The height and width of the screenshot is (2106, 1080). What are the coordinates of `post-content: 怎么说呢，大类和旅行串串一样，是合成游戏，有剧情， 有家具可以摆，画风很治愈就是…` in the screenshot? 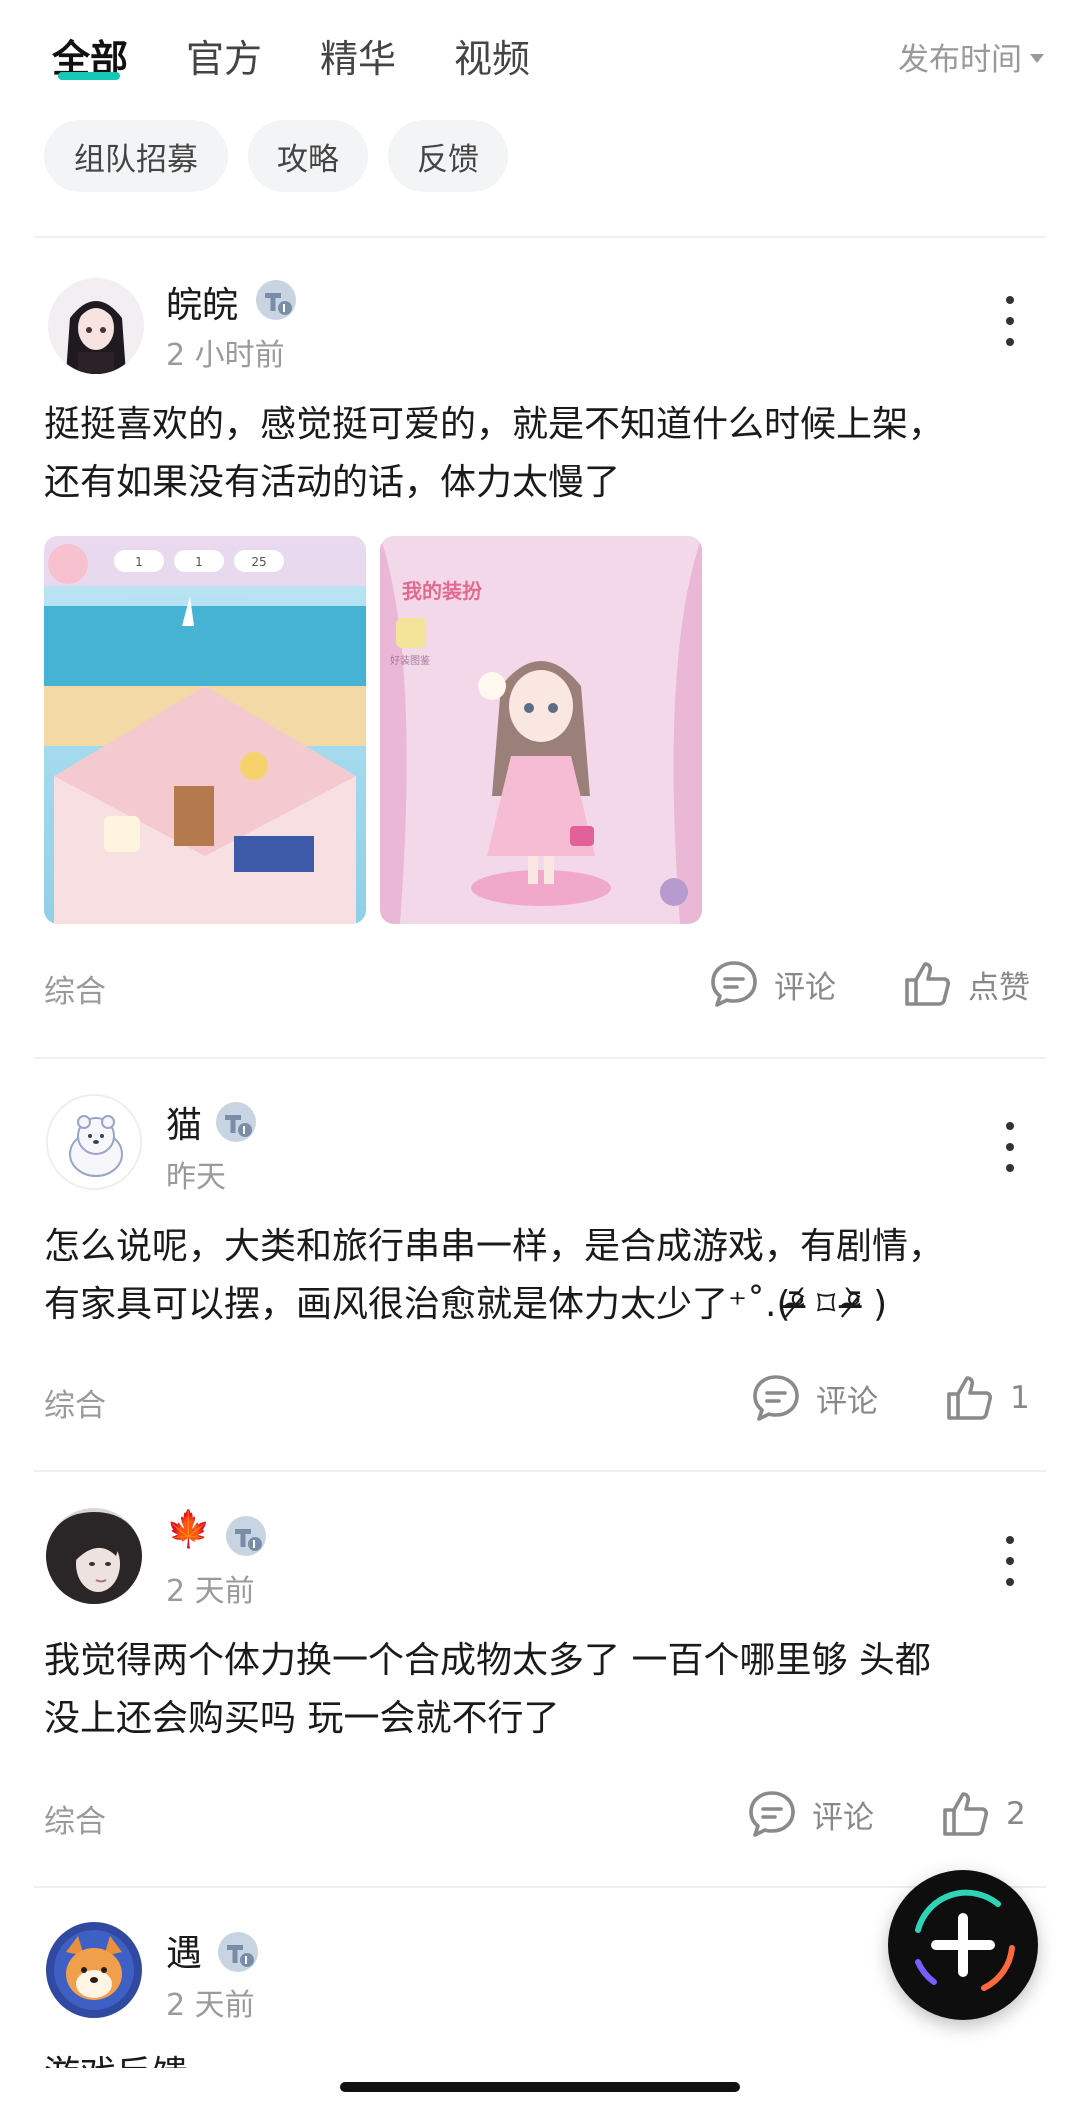 It's located at (539, 1276).